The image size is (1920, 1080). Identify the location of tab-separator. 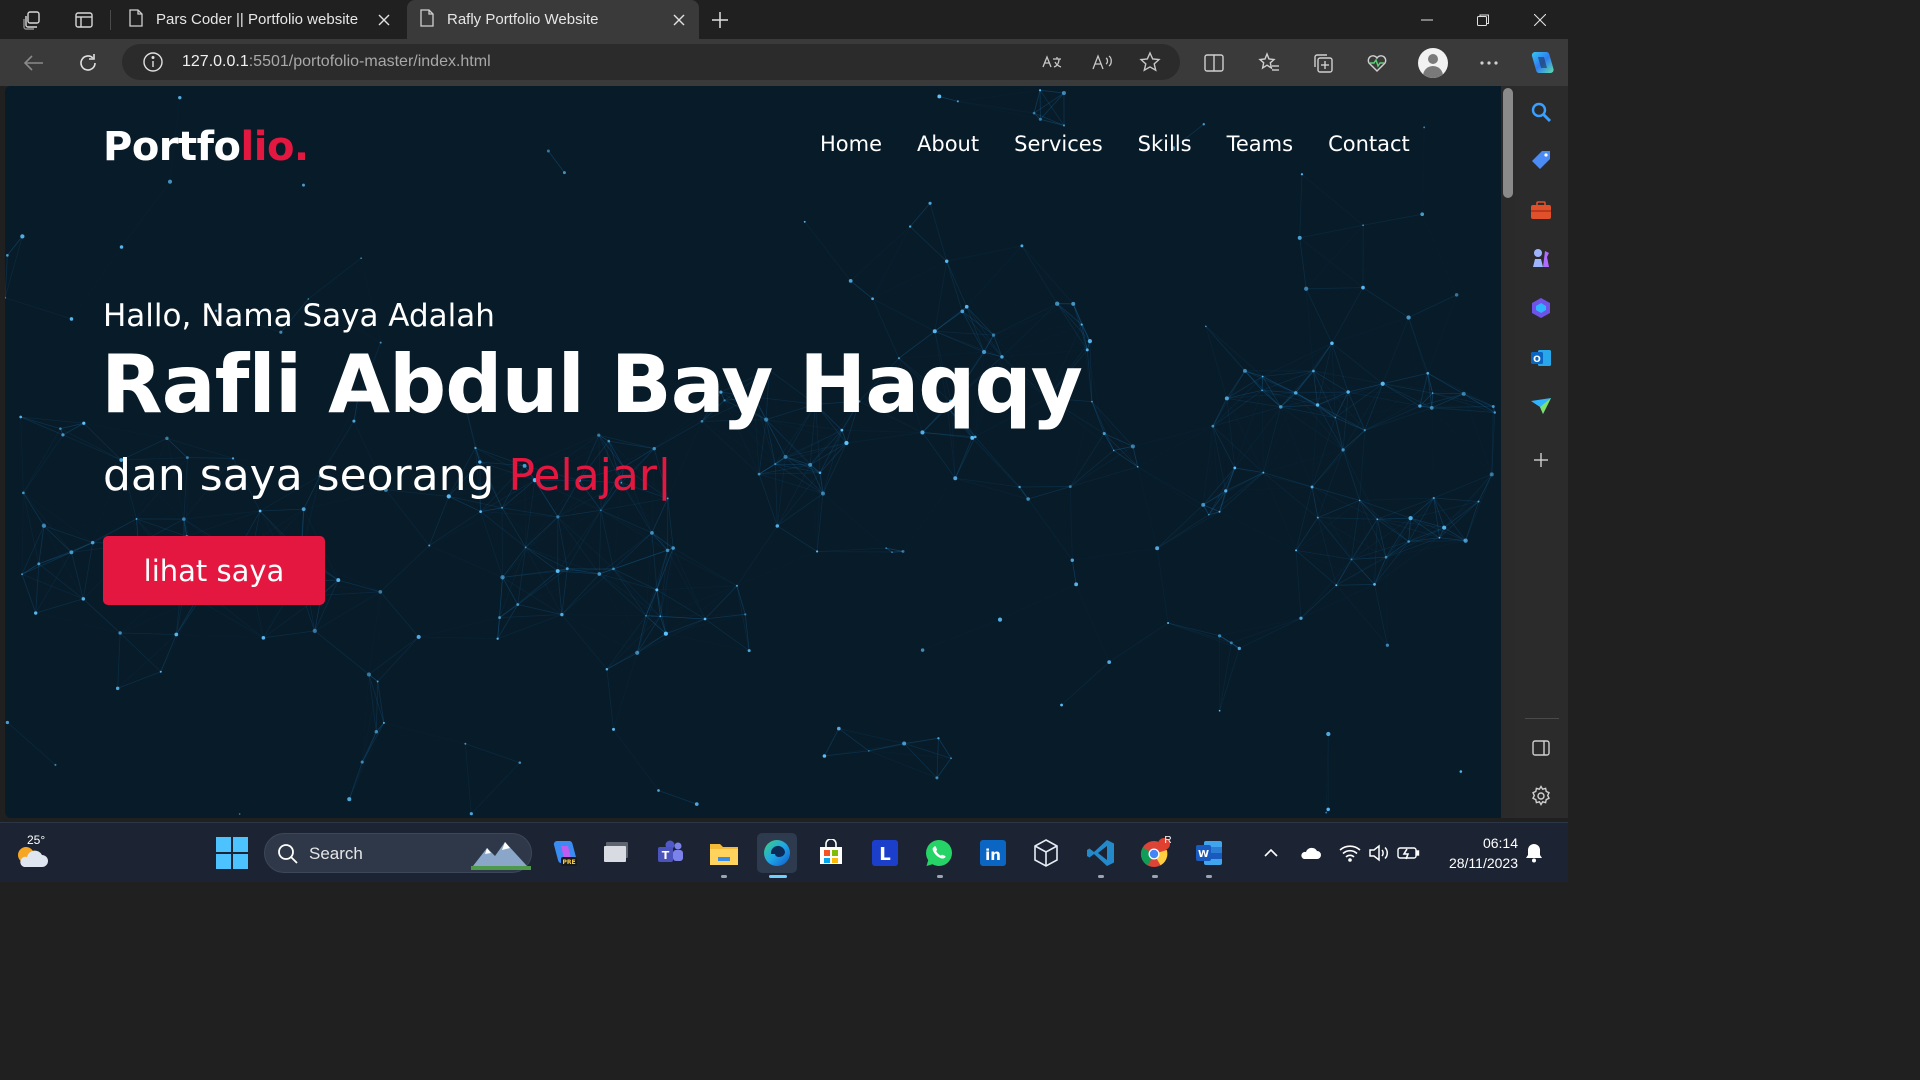
(110, 20).